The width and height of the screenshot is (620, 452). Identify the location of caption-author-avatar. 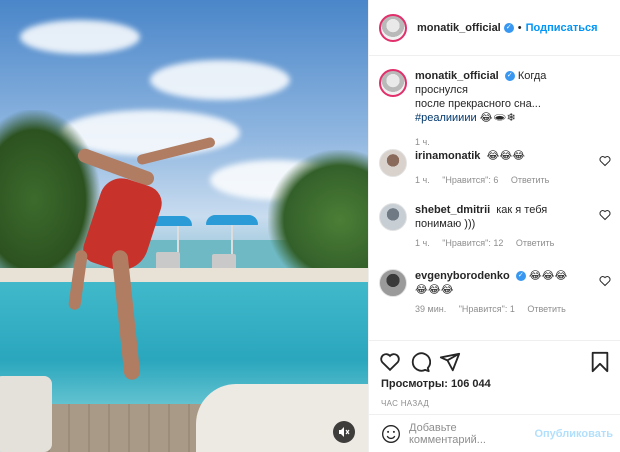
(393, 83).